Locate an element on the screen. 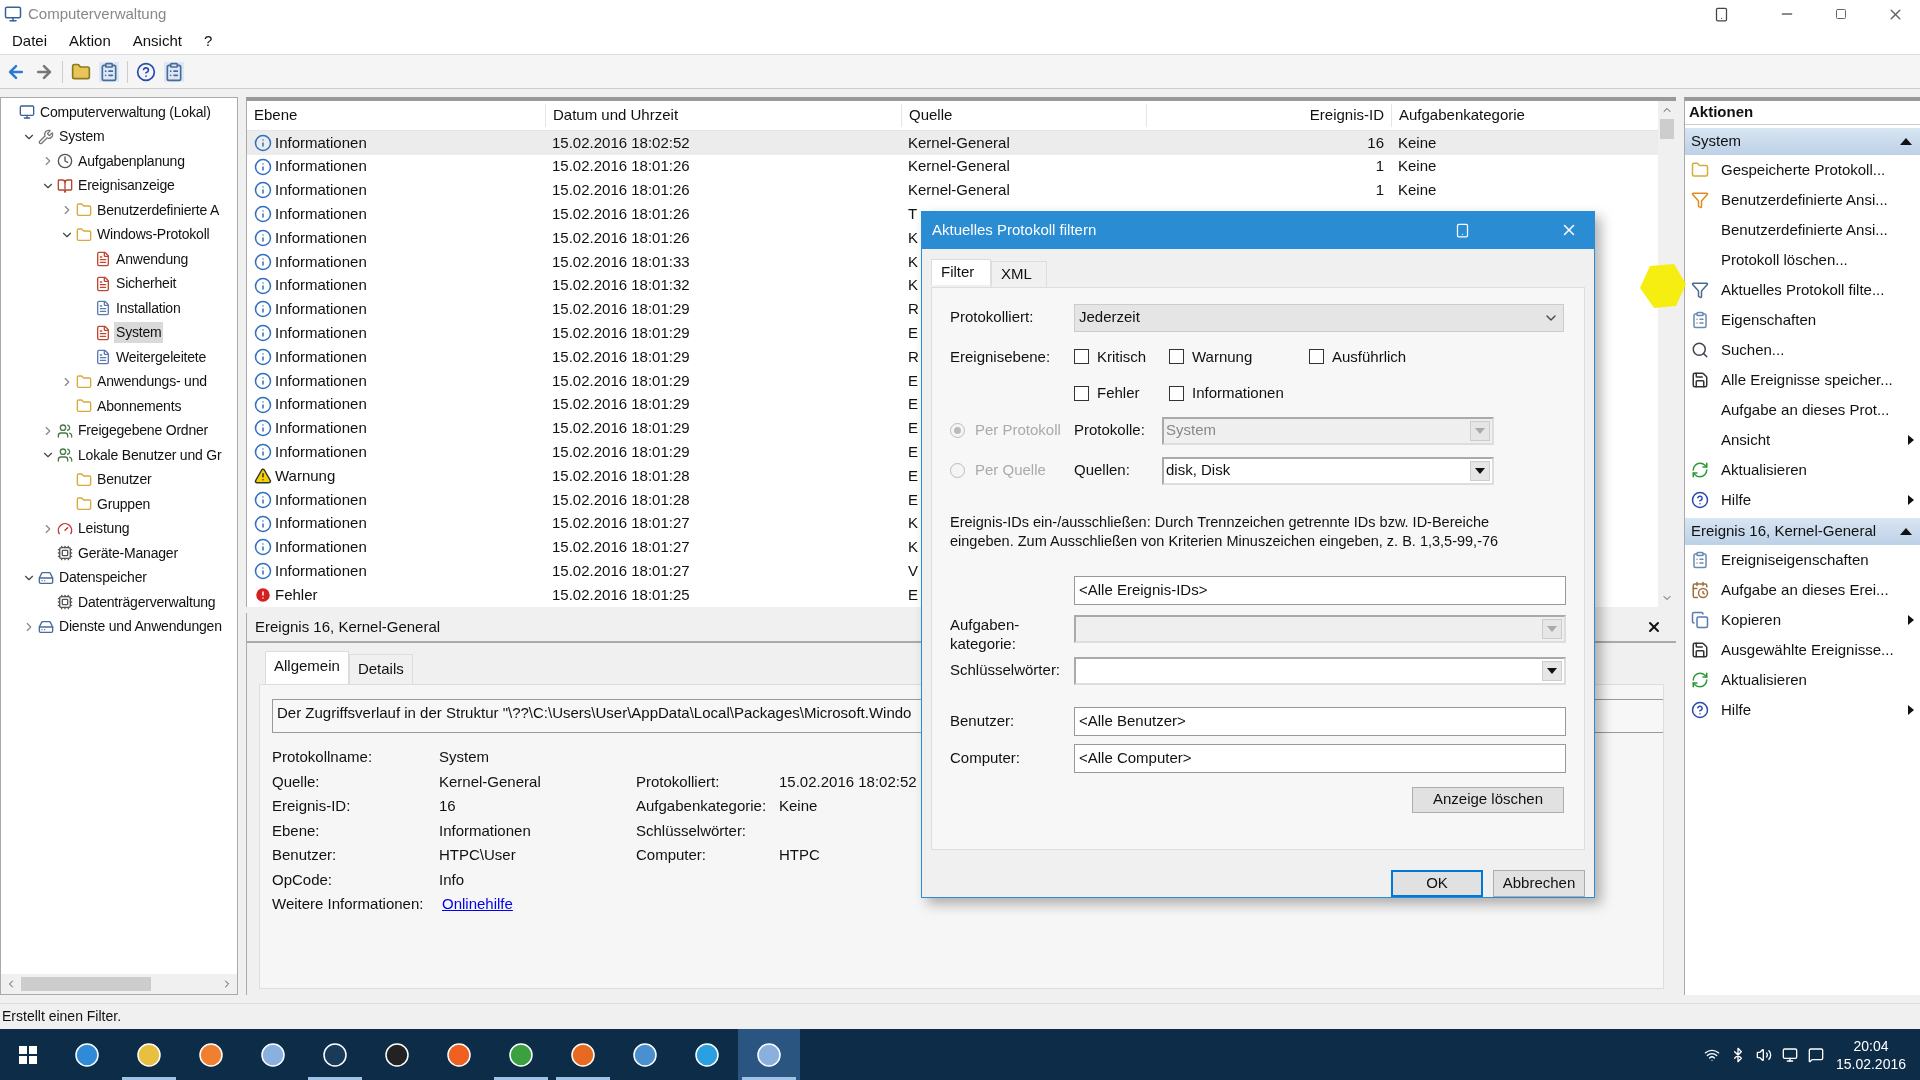  actions-title: Aktionen is located at coordinates (1721, 112).